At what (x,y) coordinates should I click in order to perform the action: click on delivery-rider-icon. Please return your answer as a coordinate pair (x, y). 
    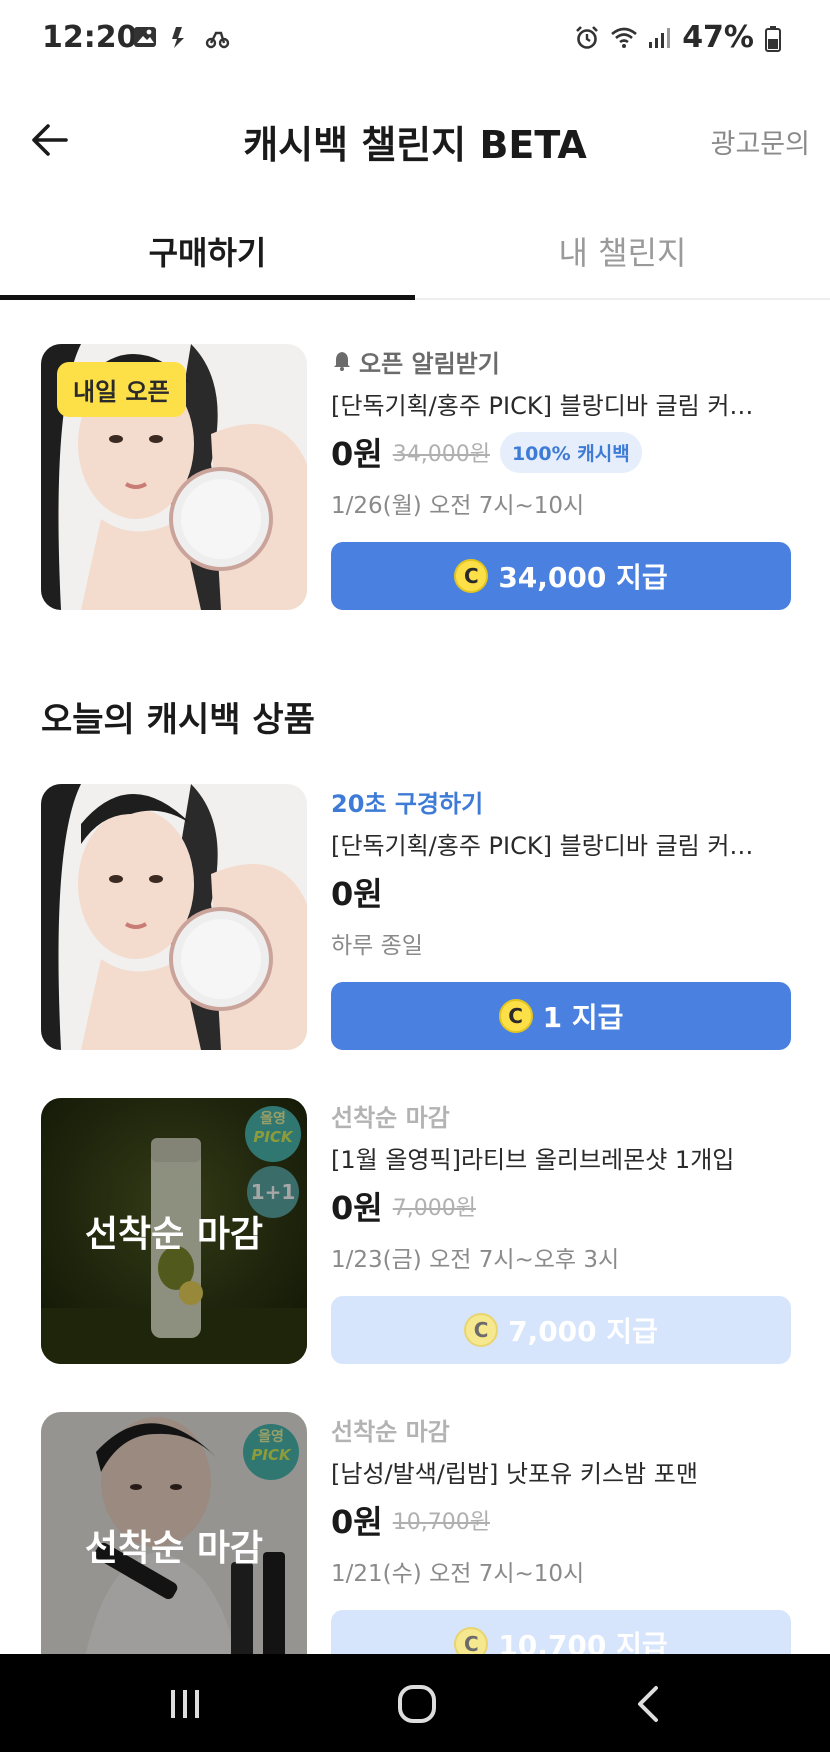
    Looking at the image, I should click on (181, 37).